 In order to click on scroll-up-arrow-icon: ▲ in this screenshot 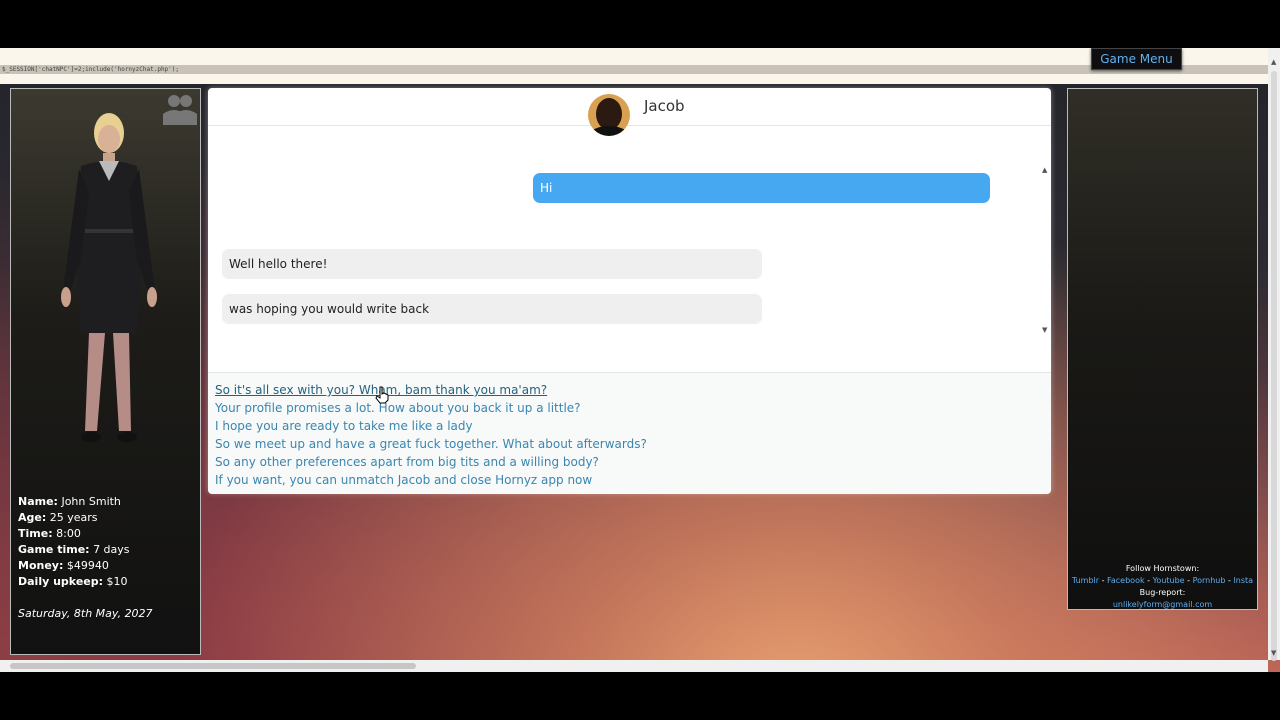, I will do `click(1273, 62)`.